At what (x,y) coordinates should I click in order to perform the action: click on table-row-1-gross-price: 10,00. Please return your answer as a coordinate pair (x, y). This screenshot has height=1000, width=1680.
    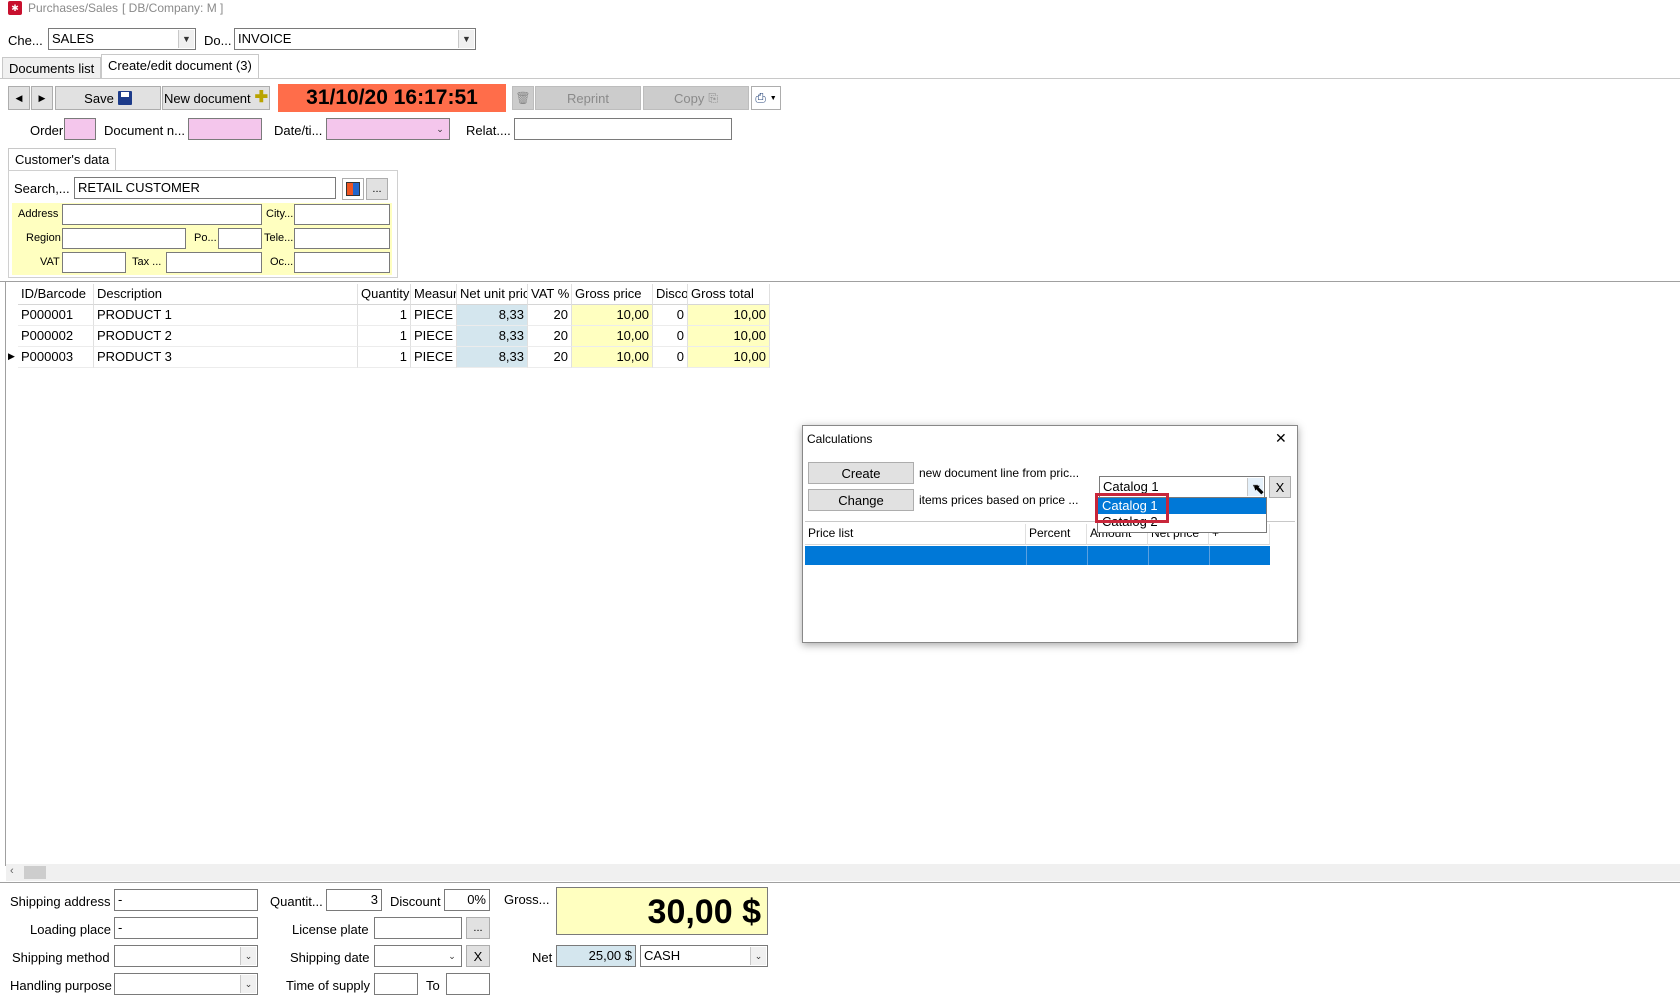
    Looking at the image, I should click on (612, 315).